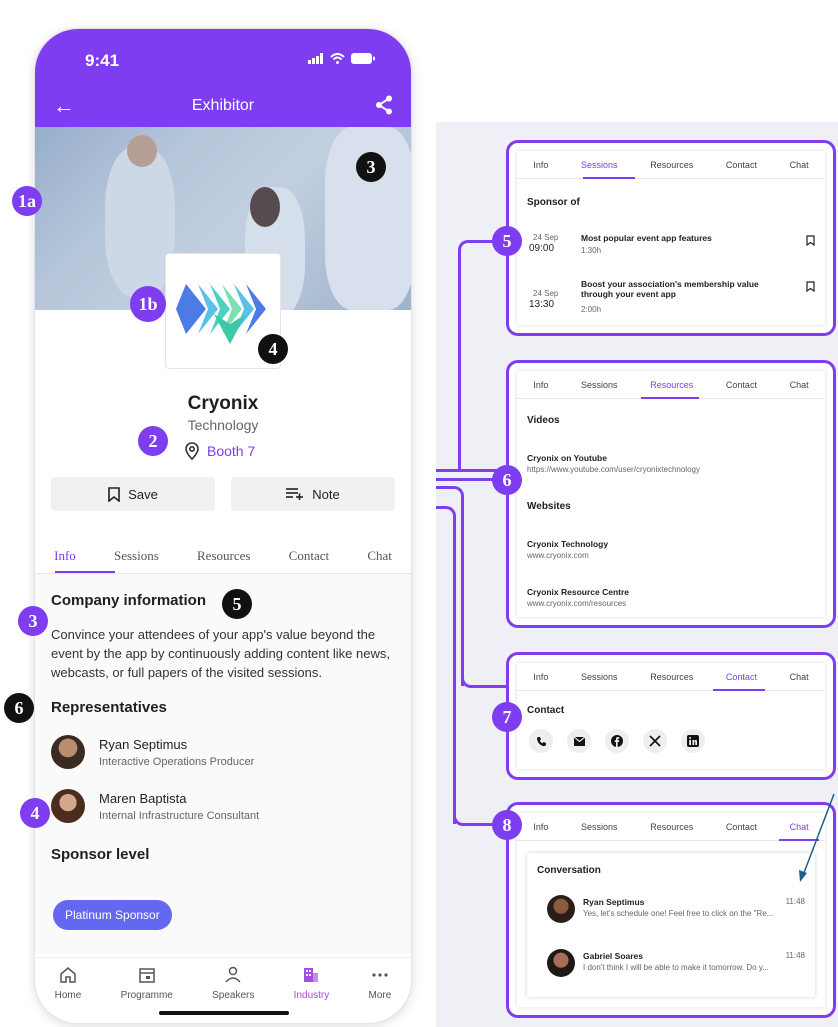  Describe the element at coordinates (578, 592) in the screenshot. I see `resource-title: Cryonix Resource Centre` at that location.